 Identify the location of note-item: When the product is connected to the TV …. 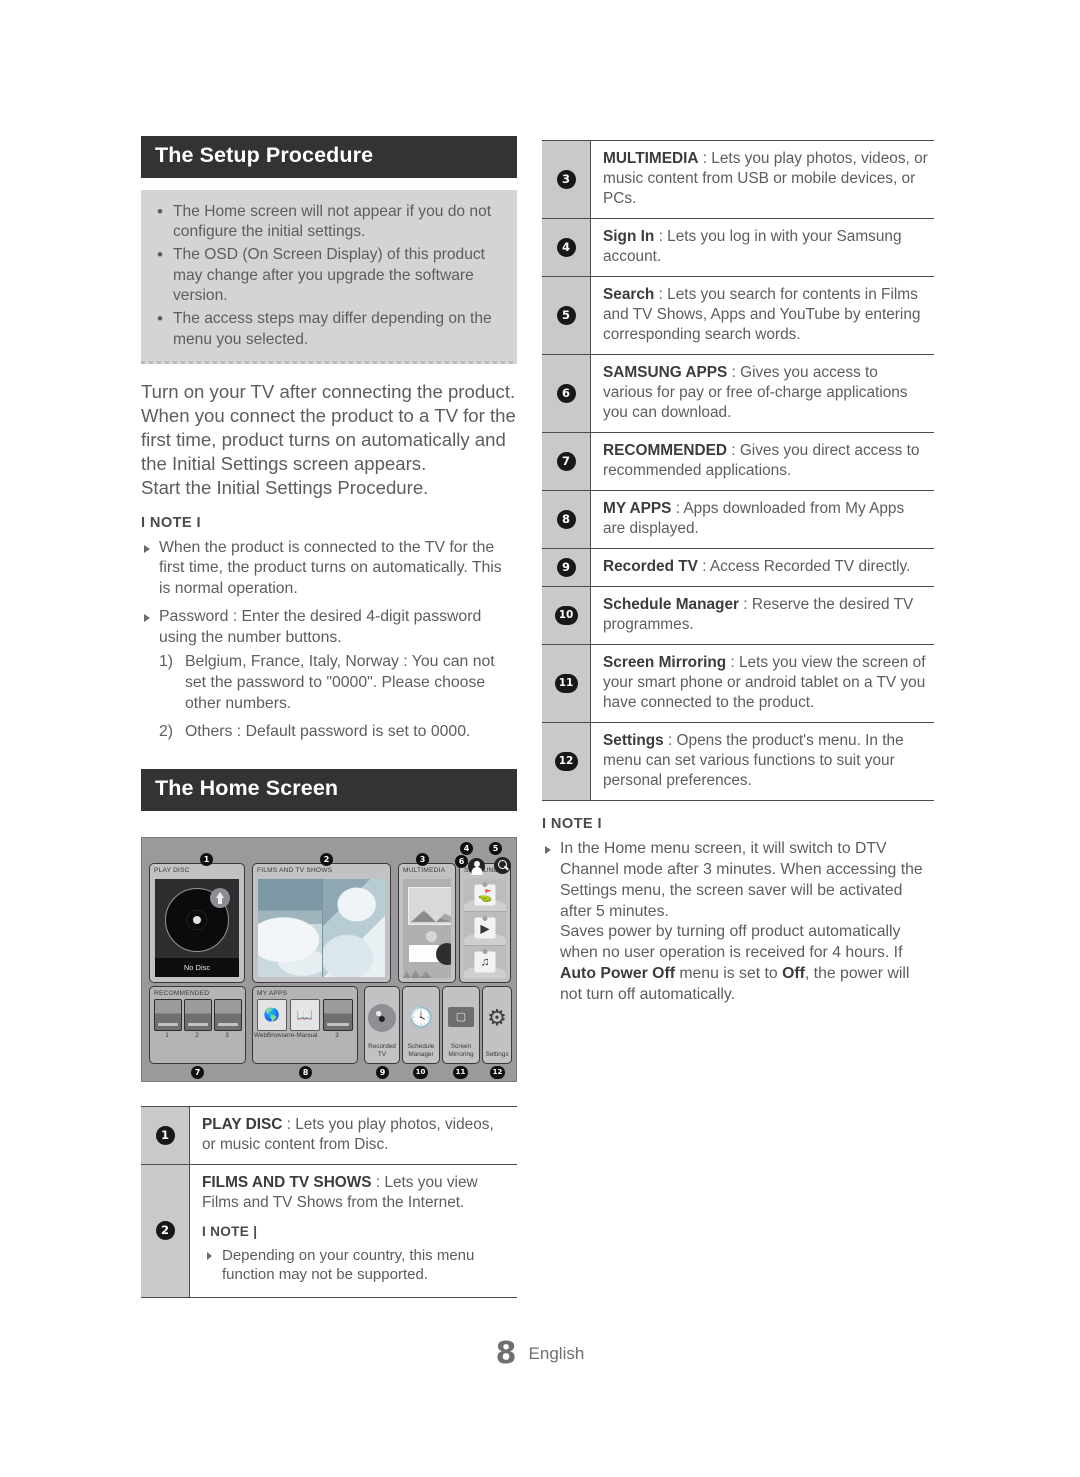
(329, 569).